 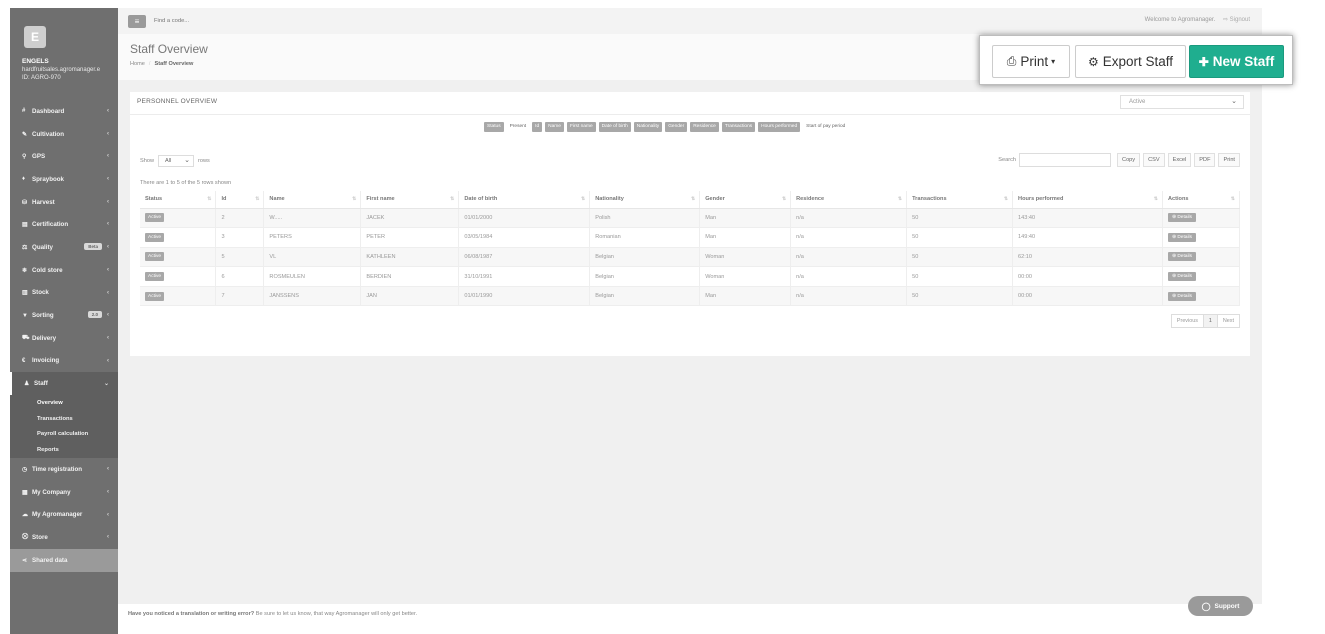 What do you see at coordinates (1093, 61) in the screenshot?
I see `gears-icon: ⚙` at bounding box center [1093, 61].